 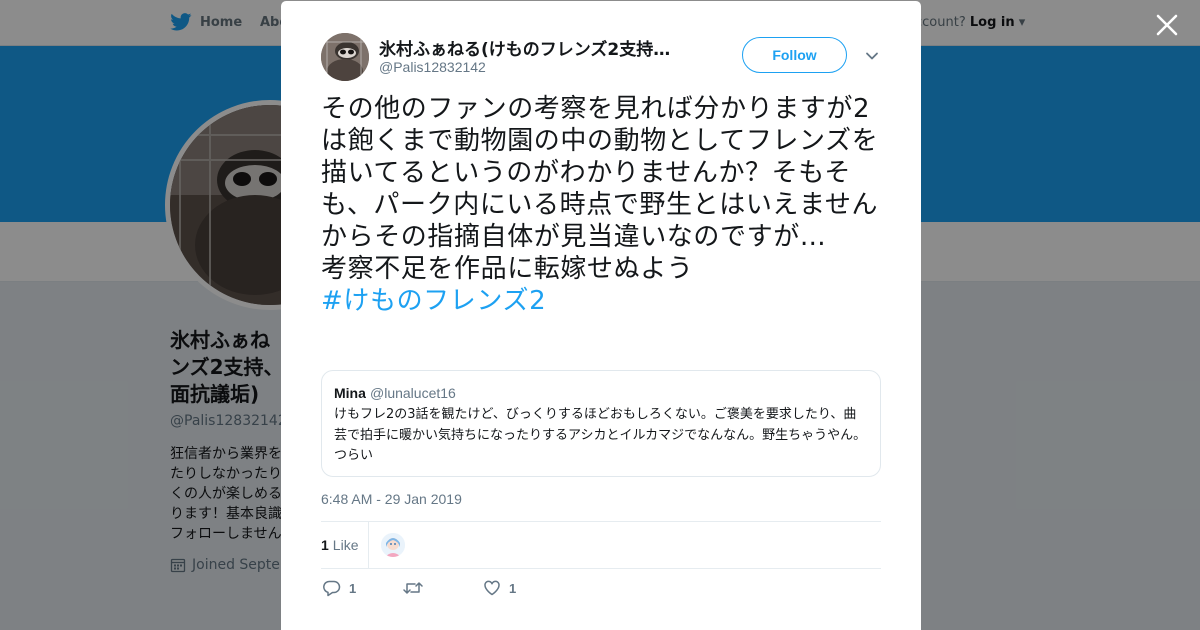 I want to click on retweet-action, so click(x=417, y=588).